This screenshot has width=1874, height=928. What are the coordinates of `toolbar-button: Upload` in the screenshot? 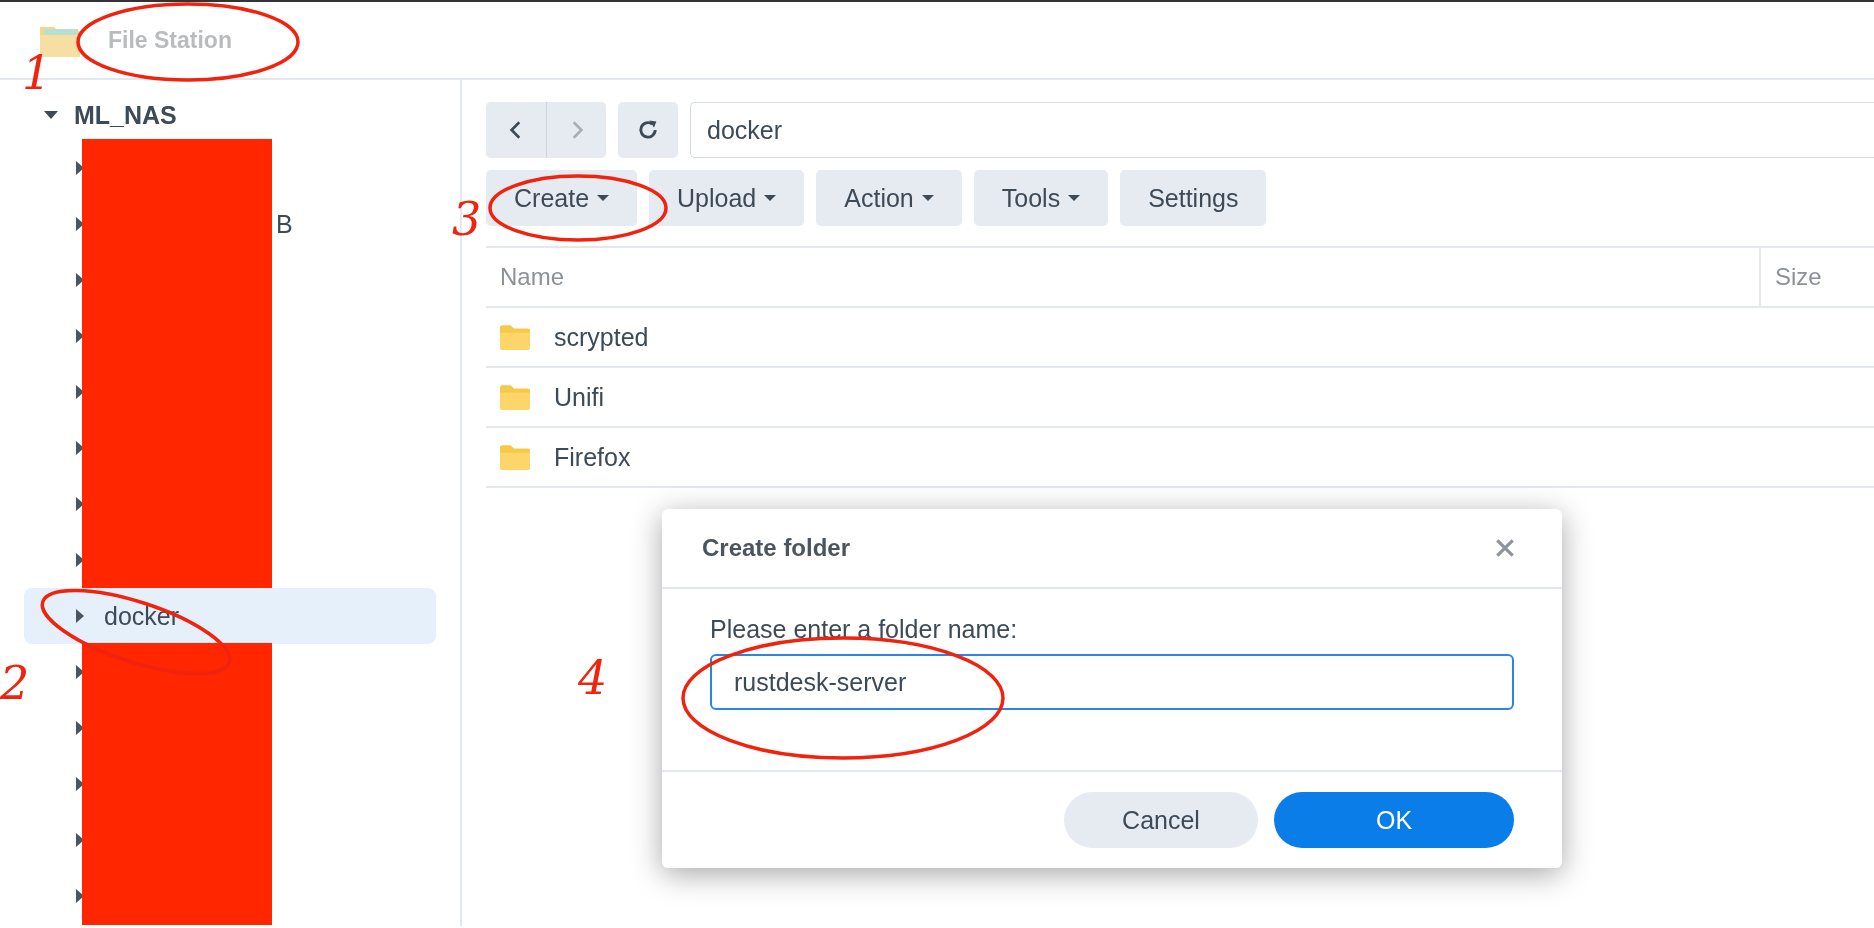 It's located at (727, 198).